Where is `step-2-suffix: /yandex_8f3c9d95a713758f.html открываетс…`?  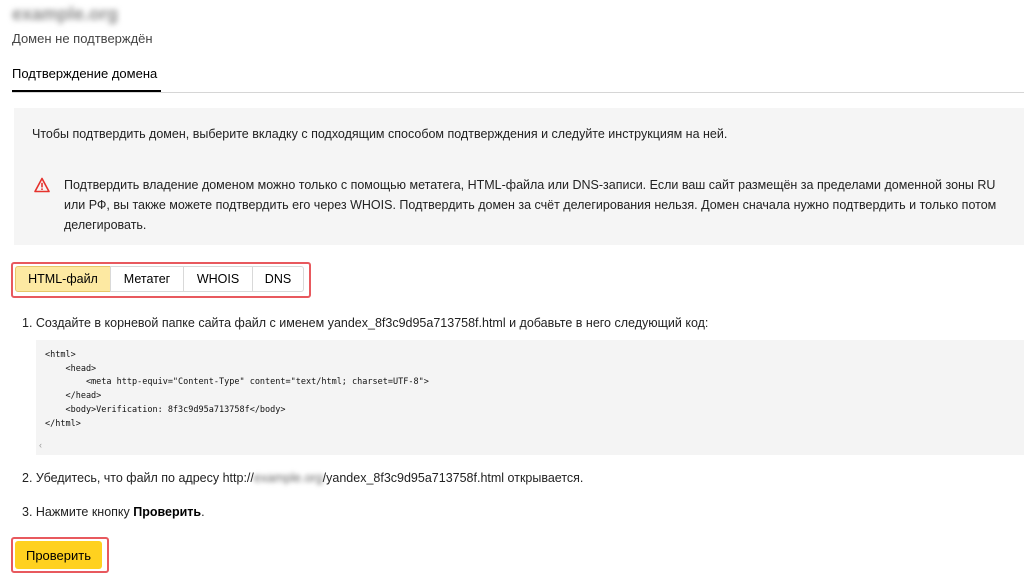
step-2-suffix: /yandex_8f3c9d95a713758f.html открываетс… is located at coordinates (453, 478).